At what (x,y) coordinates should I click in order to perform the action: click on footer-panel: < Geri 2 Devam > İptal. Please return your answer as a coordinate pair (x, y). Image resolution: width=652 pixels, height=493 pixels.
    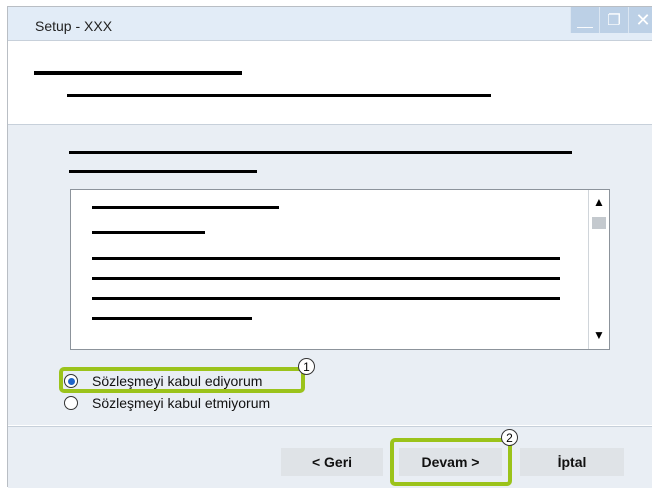
    Looking at the image, I should click on (330, 457).